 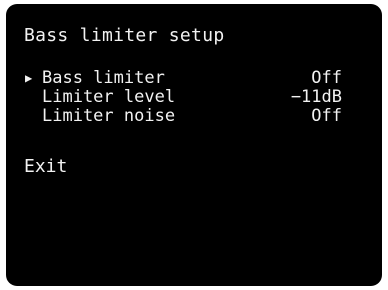 I want to click on menu-item-bass-limiter: ▶ Bass limiter Off, so click(x=183, y=78).